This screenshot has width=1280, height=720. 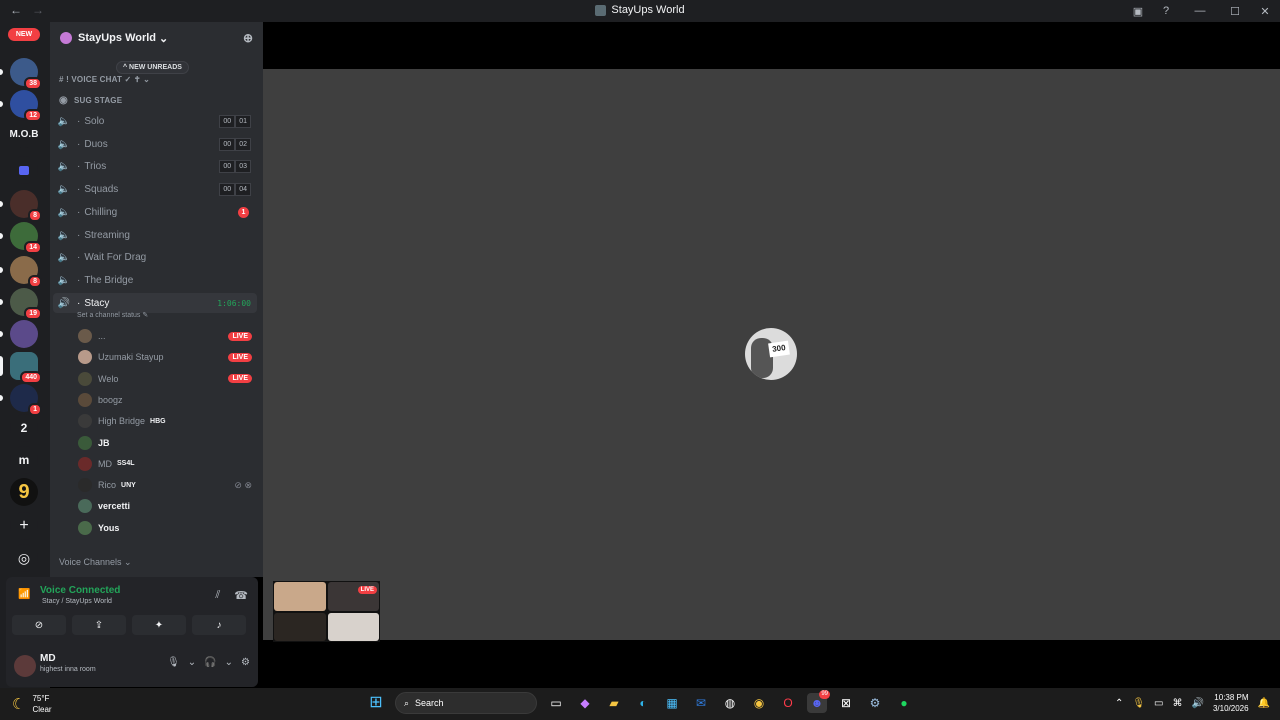 I want to click on microphone-tray-icon: 🎙, so click(x=1138, y=703).